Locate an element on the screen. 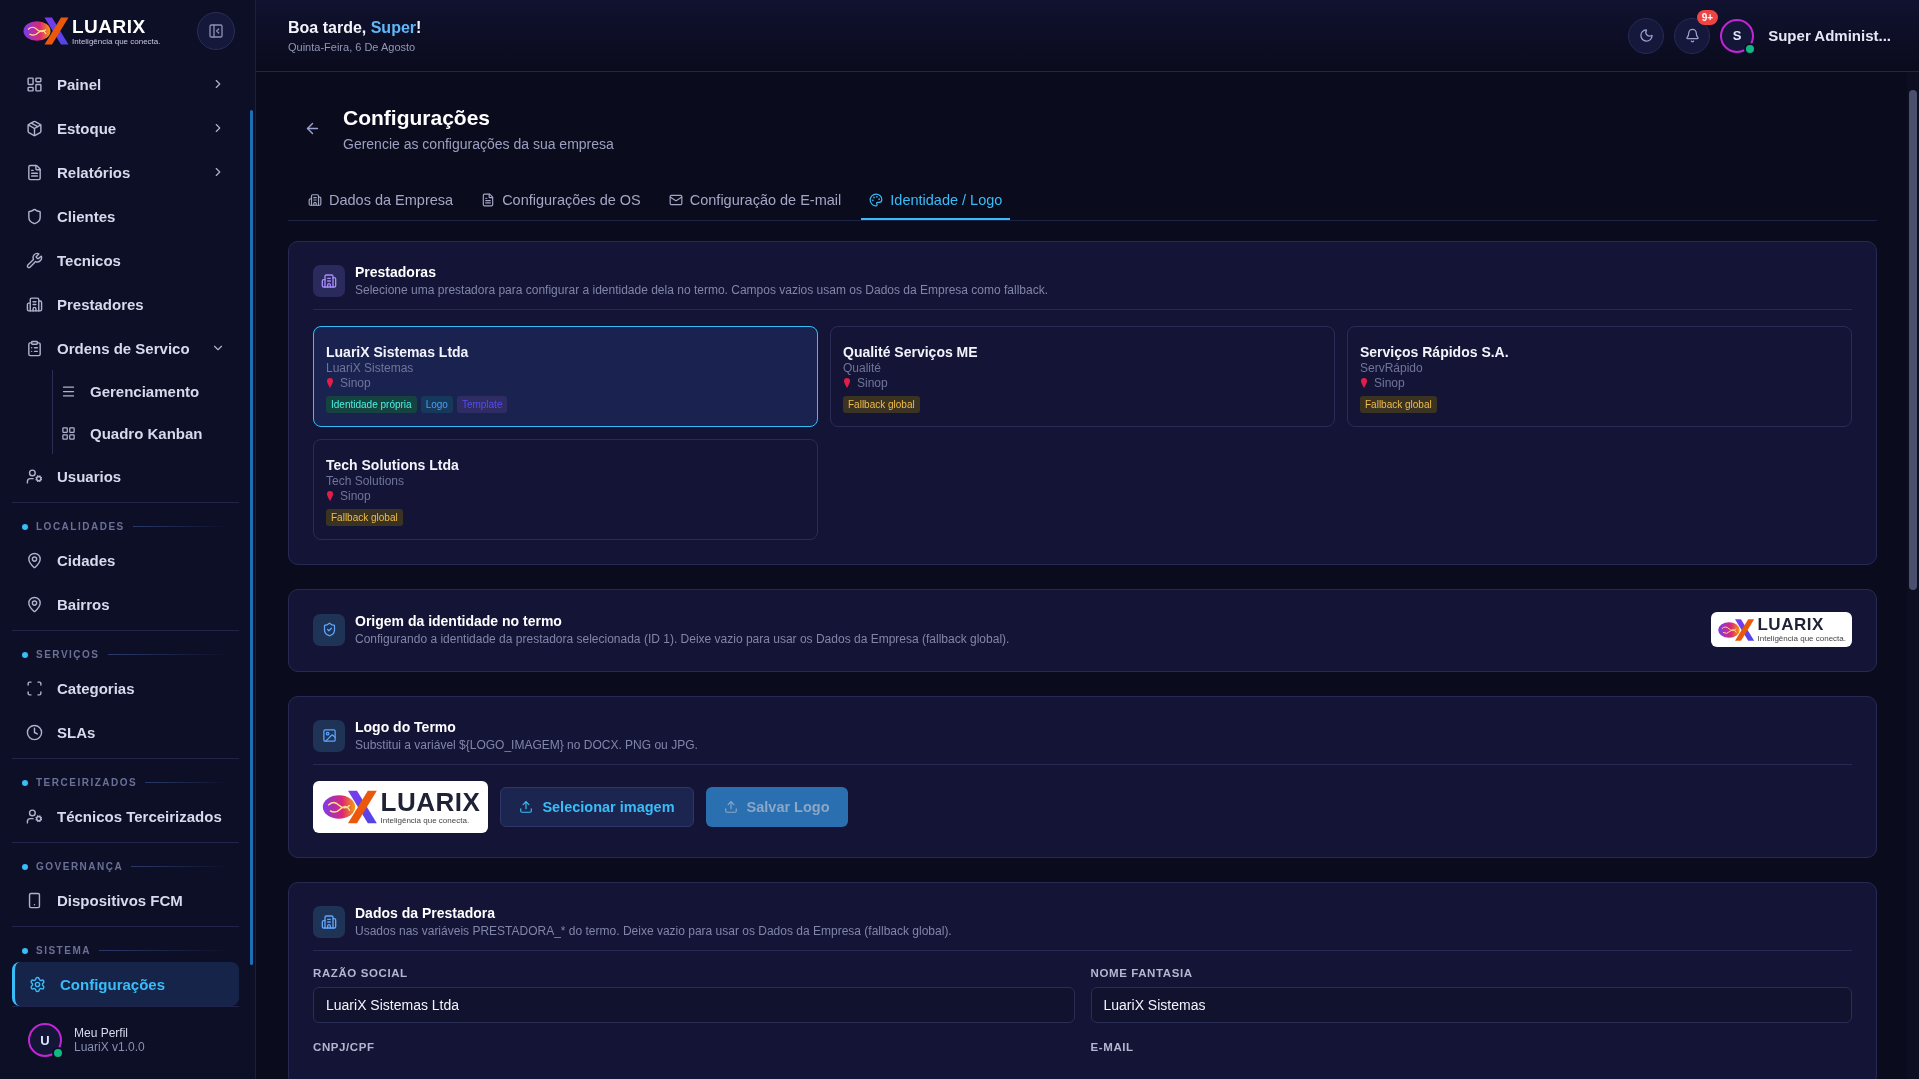 The image size is (1919, 1079). sidebar-item: Ordens de Servico is located at coordinates (125, 348).